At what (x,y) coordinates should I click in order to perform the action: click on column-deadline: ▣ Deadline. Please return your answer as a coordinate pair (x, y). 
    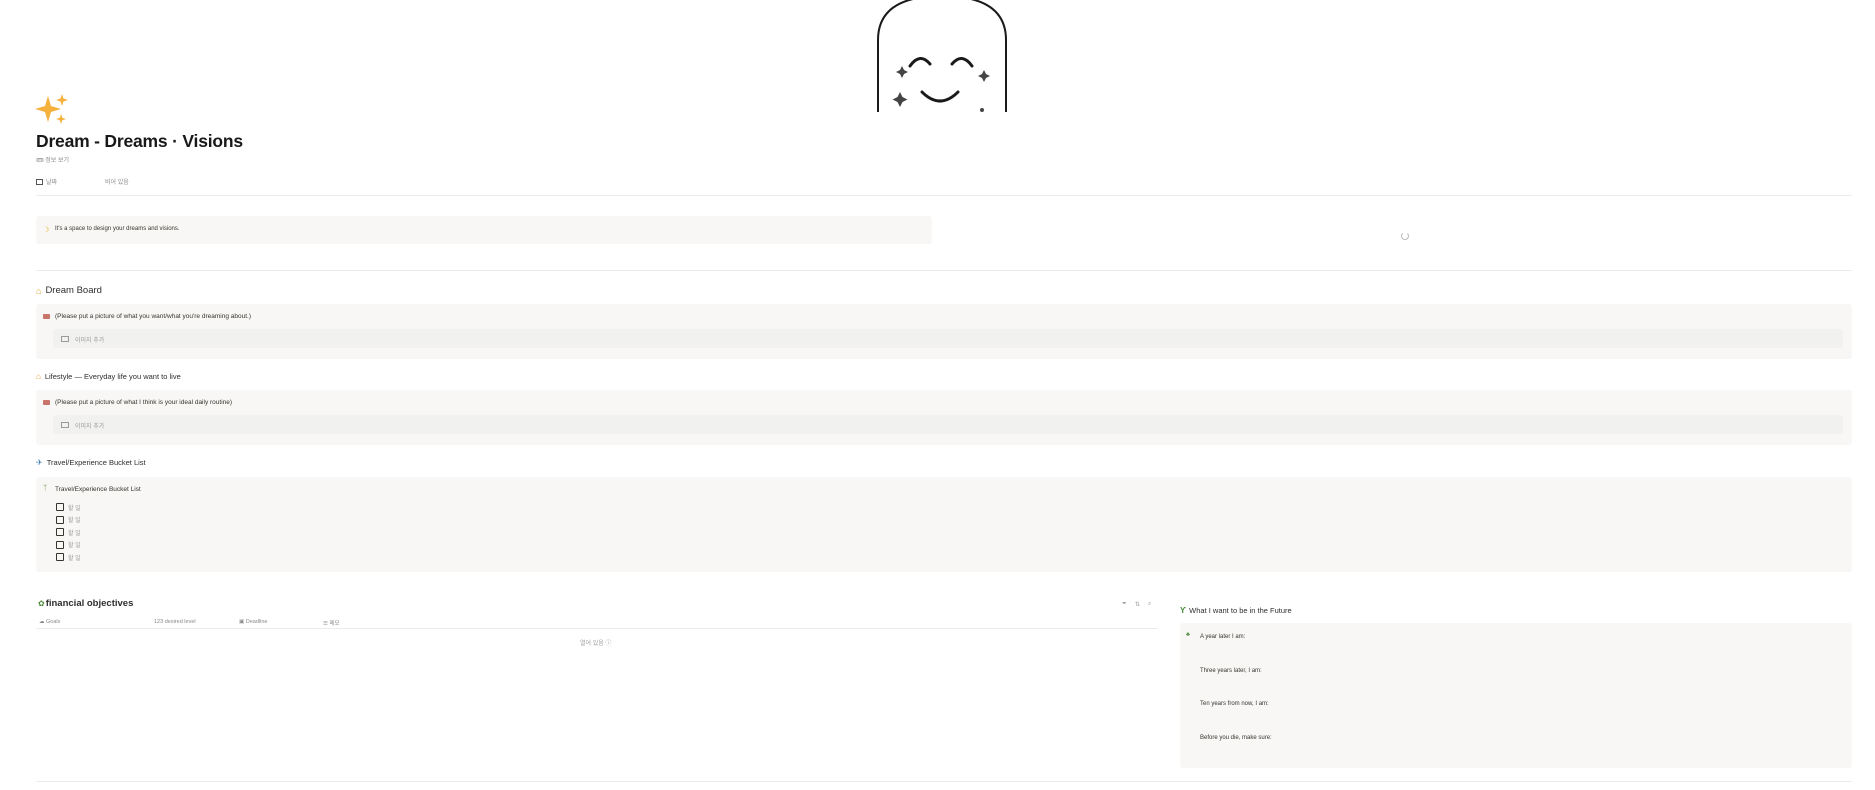
    Looking at the image, I should click on (253, 622).